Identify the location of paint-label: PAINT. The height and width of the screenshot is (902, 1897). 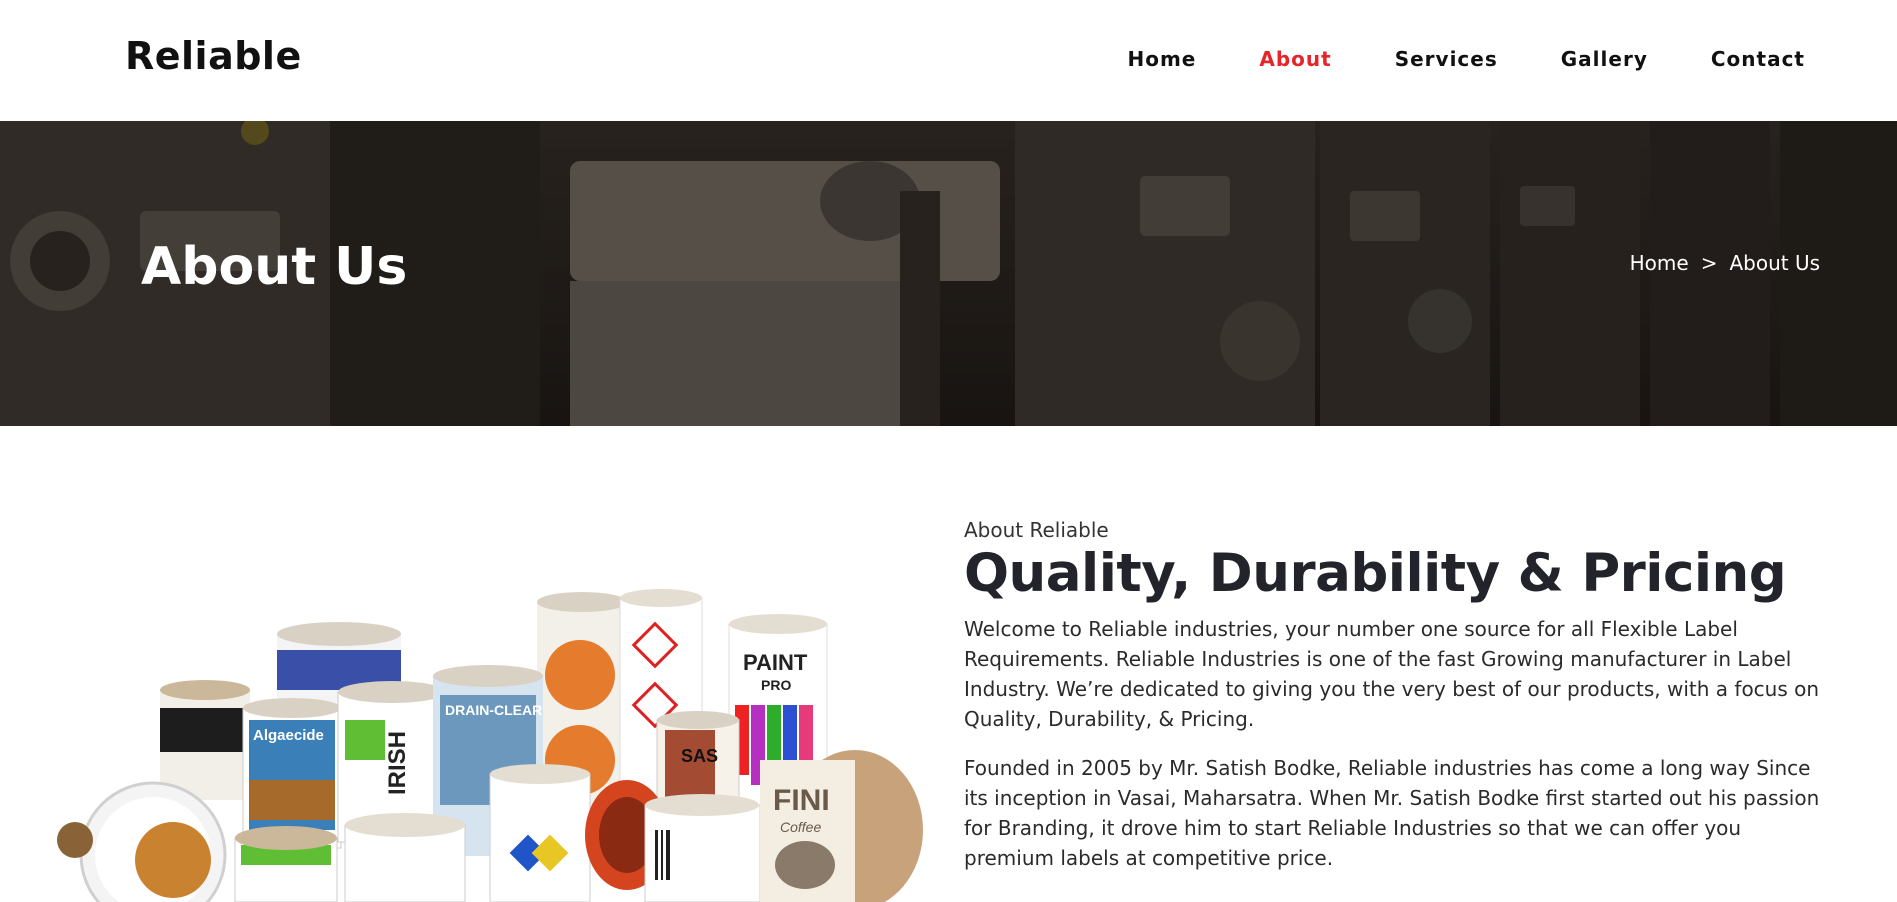
(775, 662).